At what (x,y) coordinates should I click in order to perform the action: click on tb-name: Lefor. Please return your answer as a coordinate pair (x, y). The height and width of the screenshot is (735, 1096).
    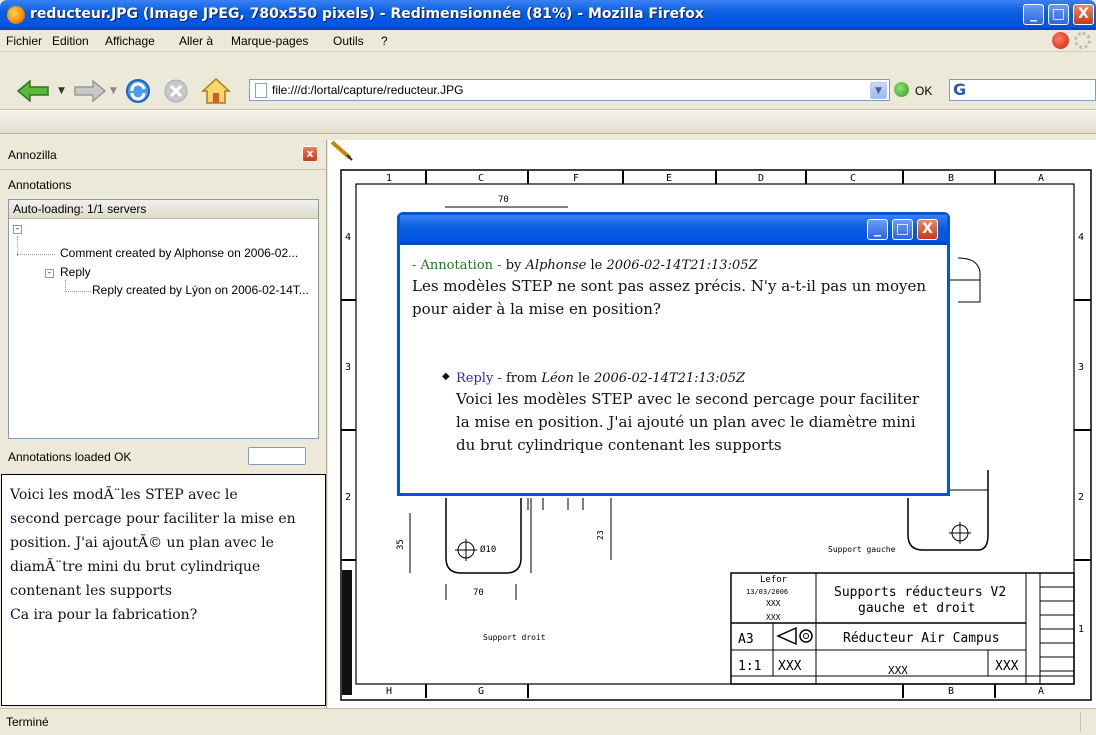
    Looking at the image, I should click on (774, 580).